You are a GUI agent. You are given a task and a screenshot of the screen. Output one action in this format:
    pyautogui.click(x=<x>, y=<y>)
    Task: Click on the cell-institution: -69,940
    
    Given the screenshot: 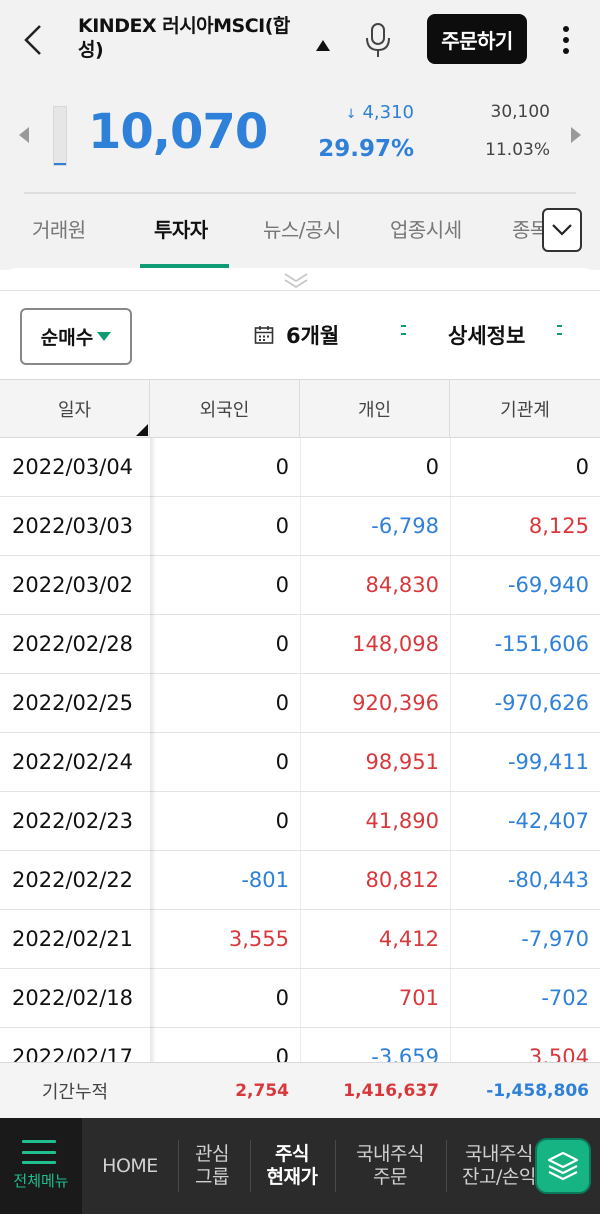 What is the action you would take?
    pyautogui.click(x=548, y=585)
    